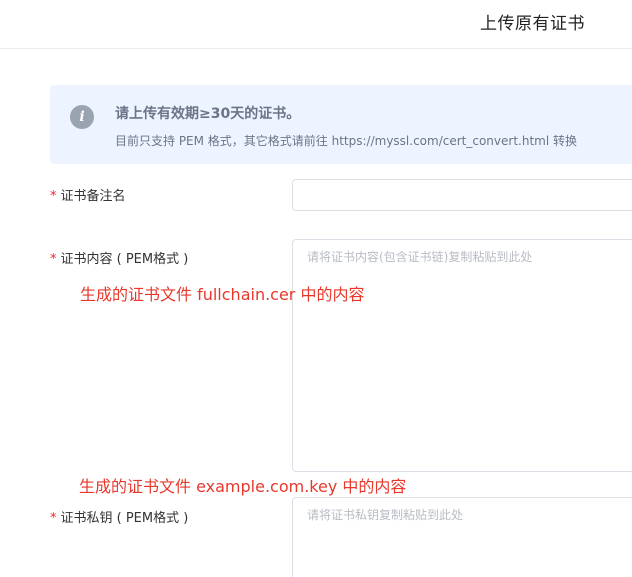 The height and width of the screenshot is (577, 632). Describe the element at coordinates (222, 294) in the screenshot. I see `cert-content-annotation: 生成的证书文件 fullchain.cer 中的内容` at that location.